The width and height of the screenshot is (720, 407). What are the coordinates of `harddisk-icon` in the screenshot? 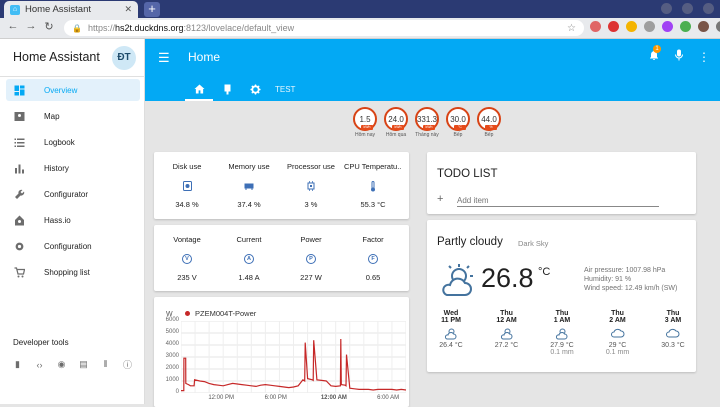 It's located at (187, 186).